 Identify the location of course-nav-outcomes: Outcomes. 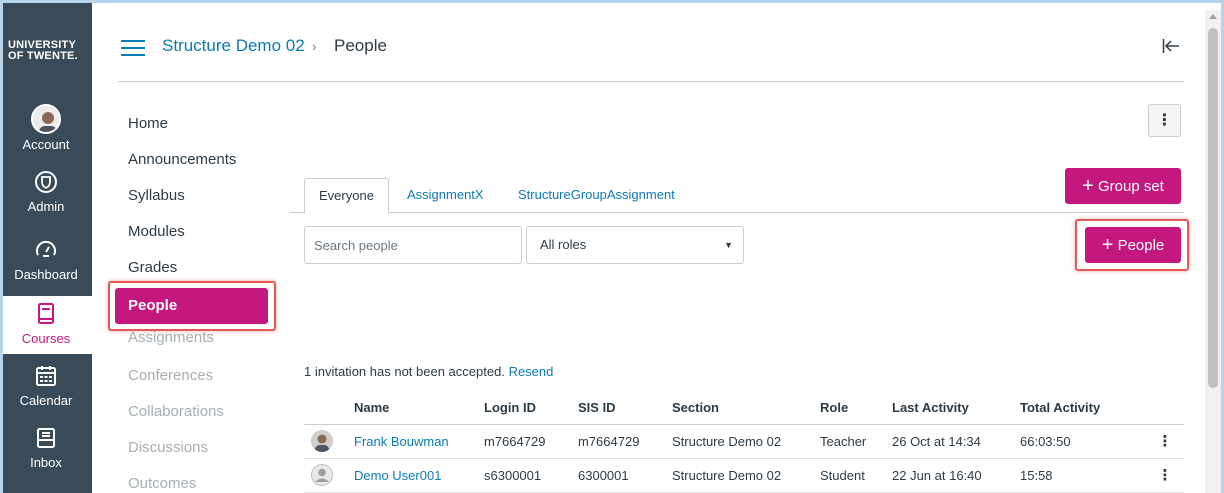
(197, 481).